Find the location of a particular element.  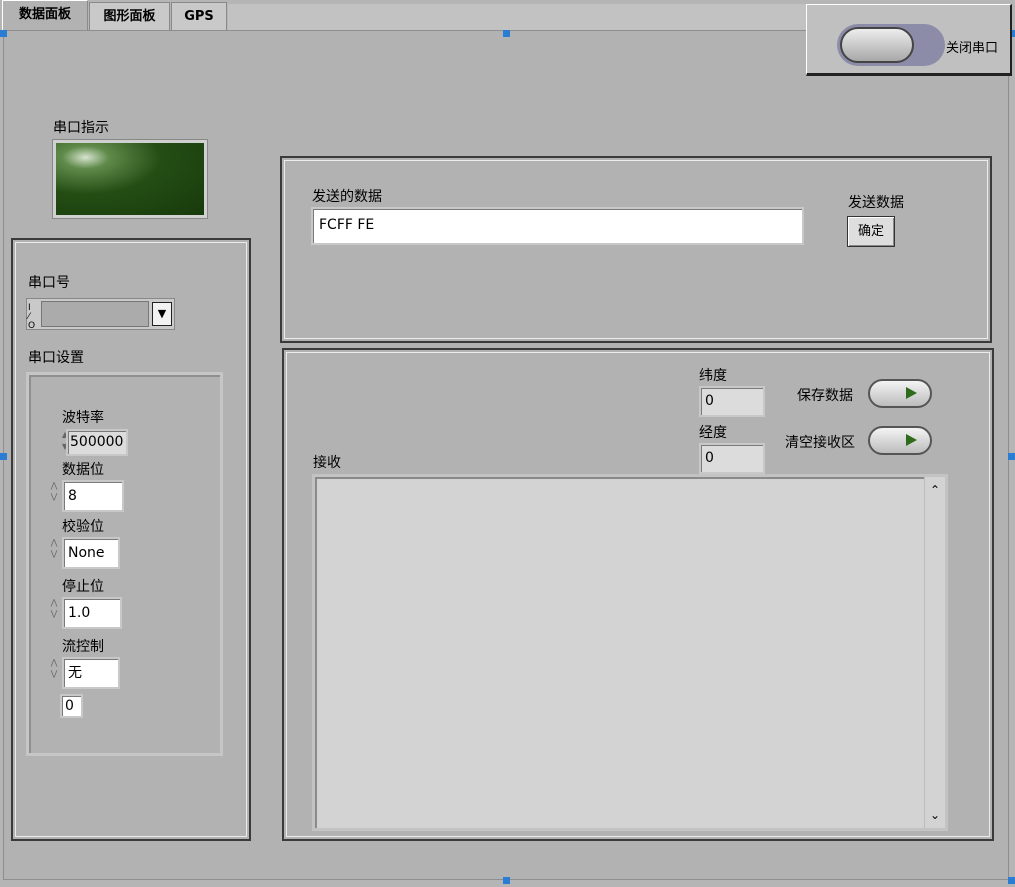

flow-control-field: 无 is located at coordinates (91, 673).